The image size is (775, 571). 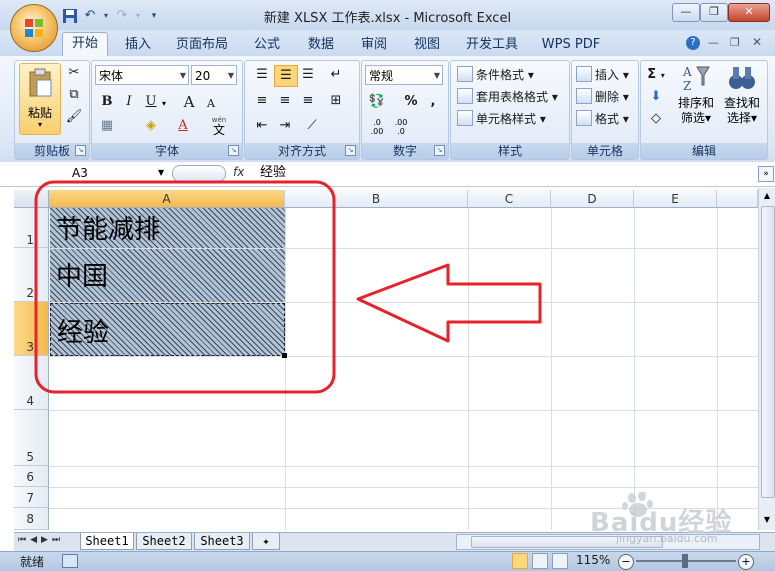 I want to click on decrease-indent-button: ⇤, so click(x=262, y=126).